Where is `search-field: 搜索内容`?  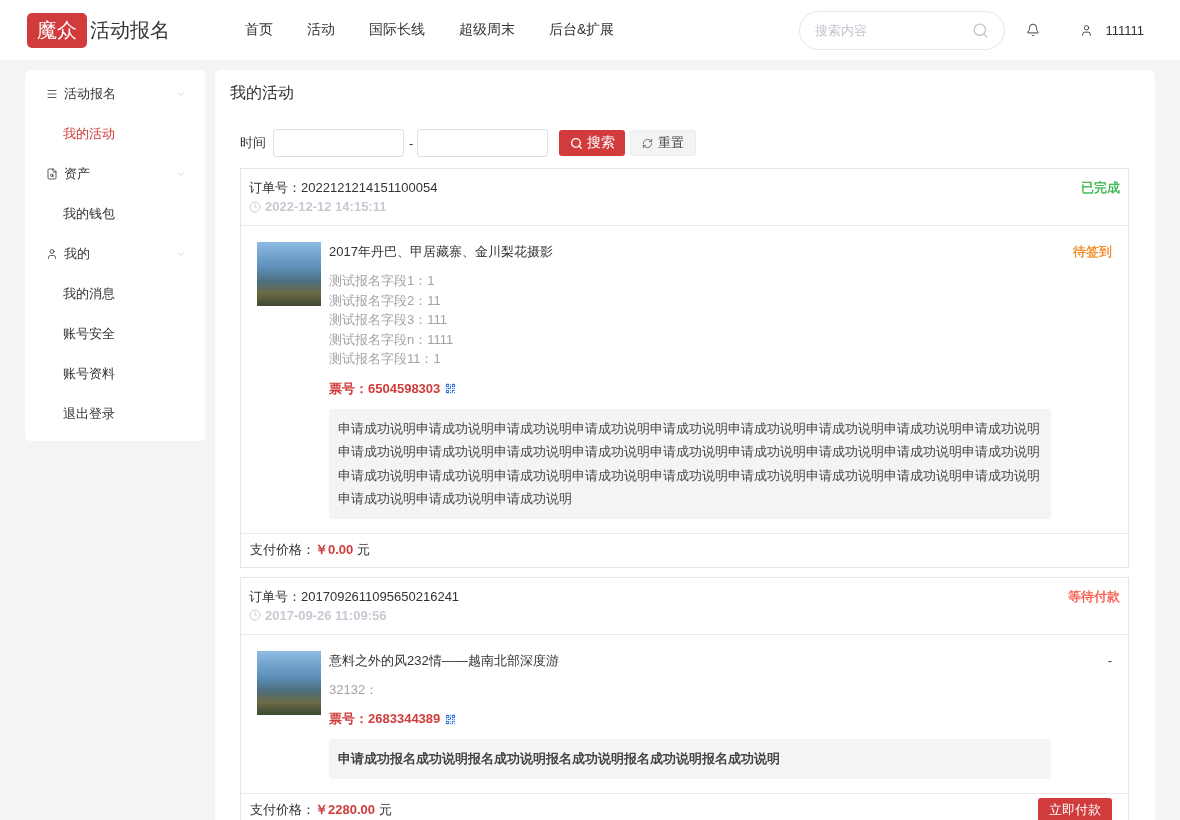 search-field: 搜索内容 is located at coordinates (902, 30).